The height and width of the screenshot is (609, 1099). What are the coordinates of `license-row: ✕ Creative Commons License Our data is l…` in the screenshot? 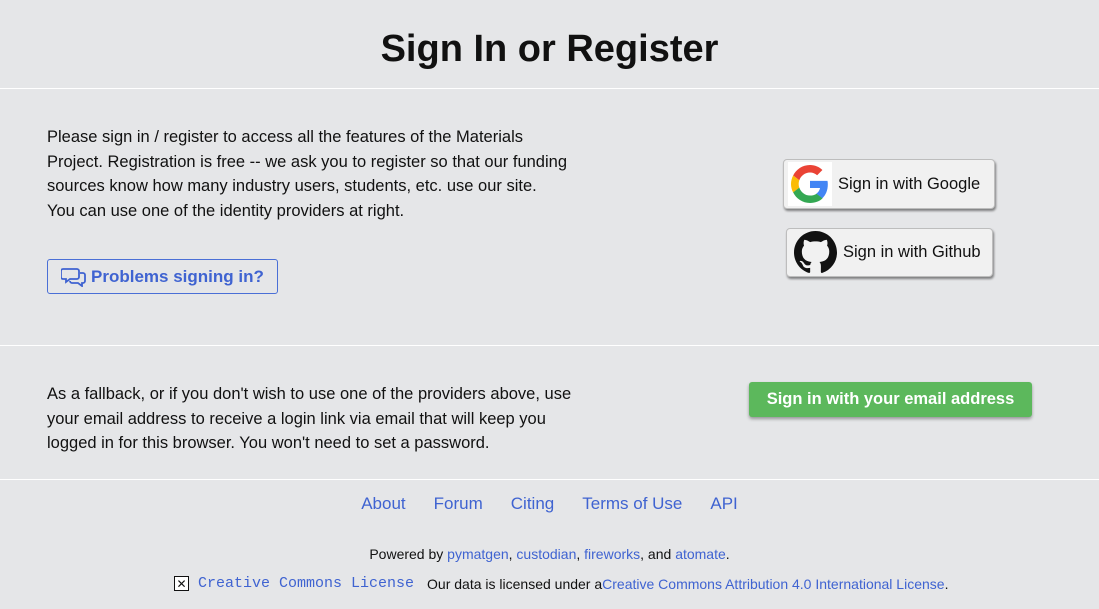 It's located at (561, 583).